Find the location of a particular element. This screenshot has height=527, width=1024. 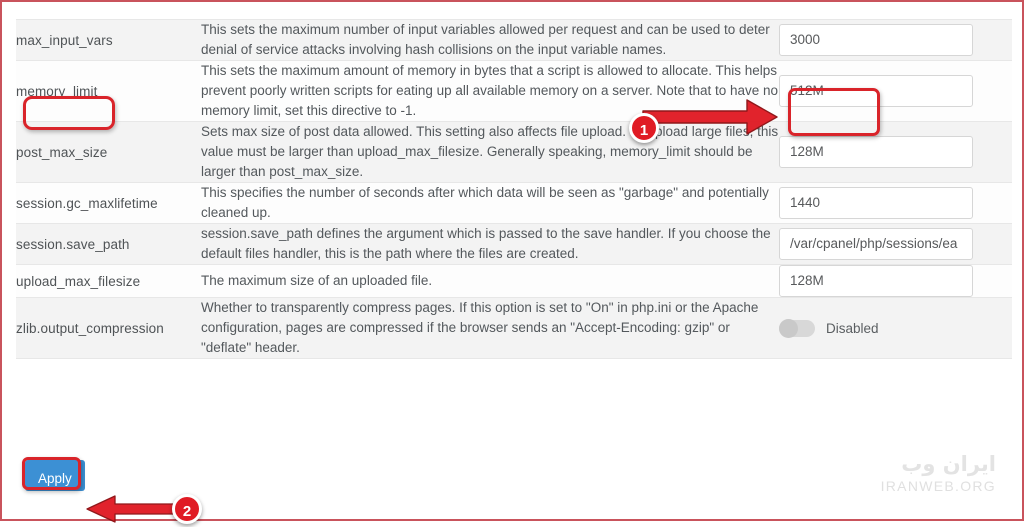

setting-name-max-input-vars: max_input_vars is located at coordinates (64, 40).